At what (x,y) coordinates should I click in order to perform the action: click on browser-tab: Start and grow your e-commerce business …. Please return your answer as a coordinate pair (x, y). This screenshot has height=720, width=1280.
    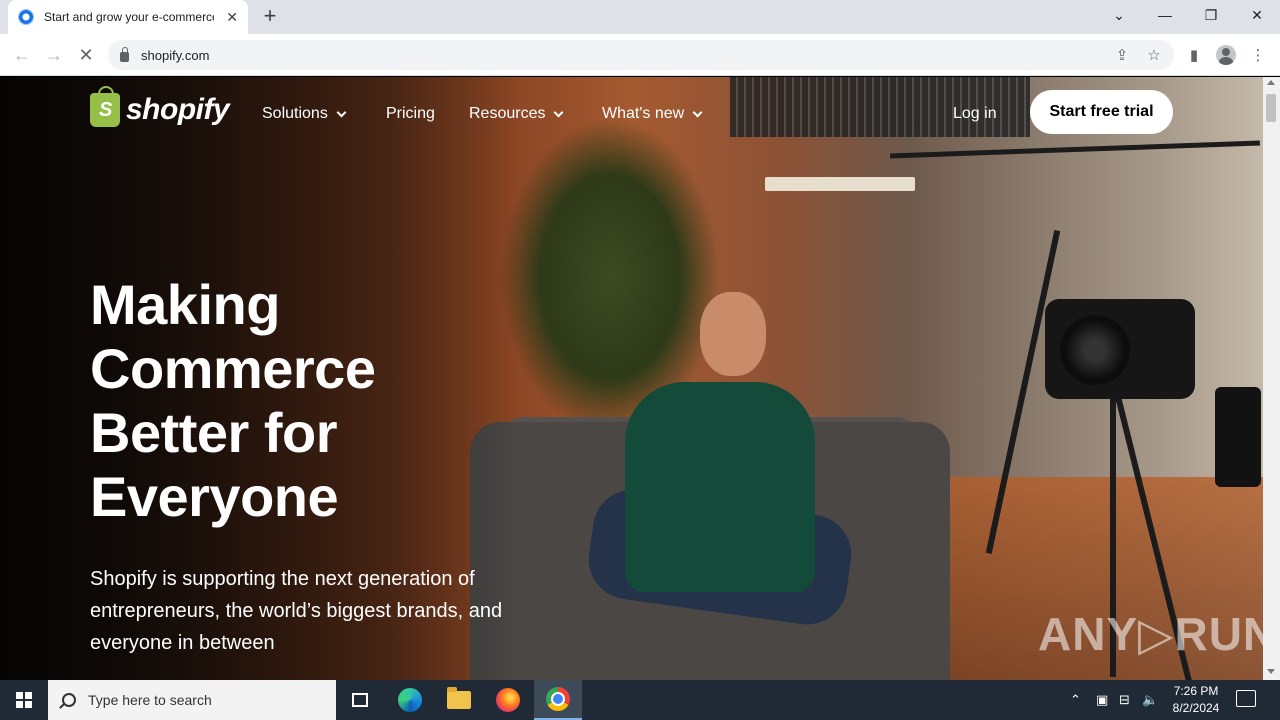
    Looking at the image, I should click on (128, 17).